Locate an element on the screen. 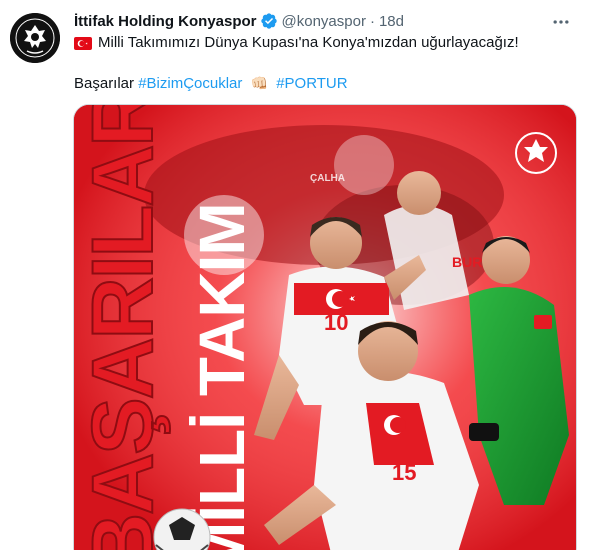 This screenshot has height=550, width=591. more-options-button is located at coordinates (561, 22).